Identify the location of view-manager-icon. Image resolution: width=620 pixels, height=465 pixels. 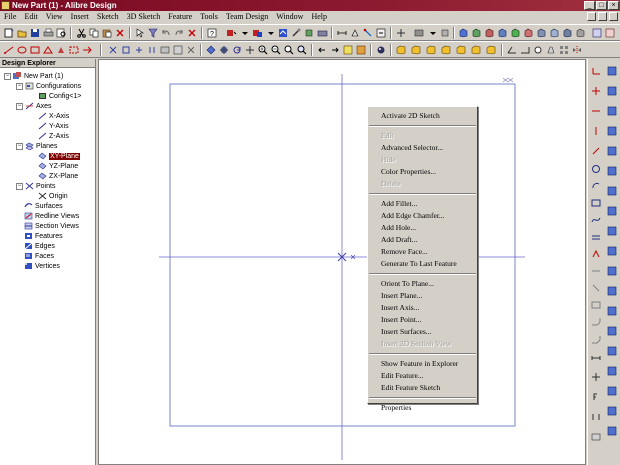
(348, 50).